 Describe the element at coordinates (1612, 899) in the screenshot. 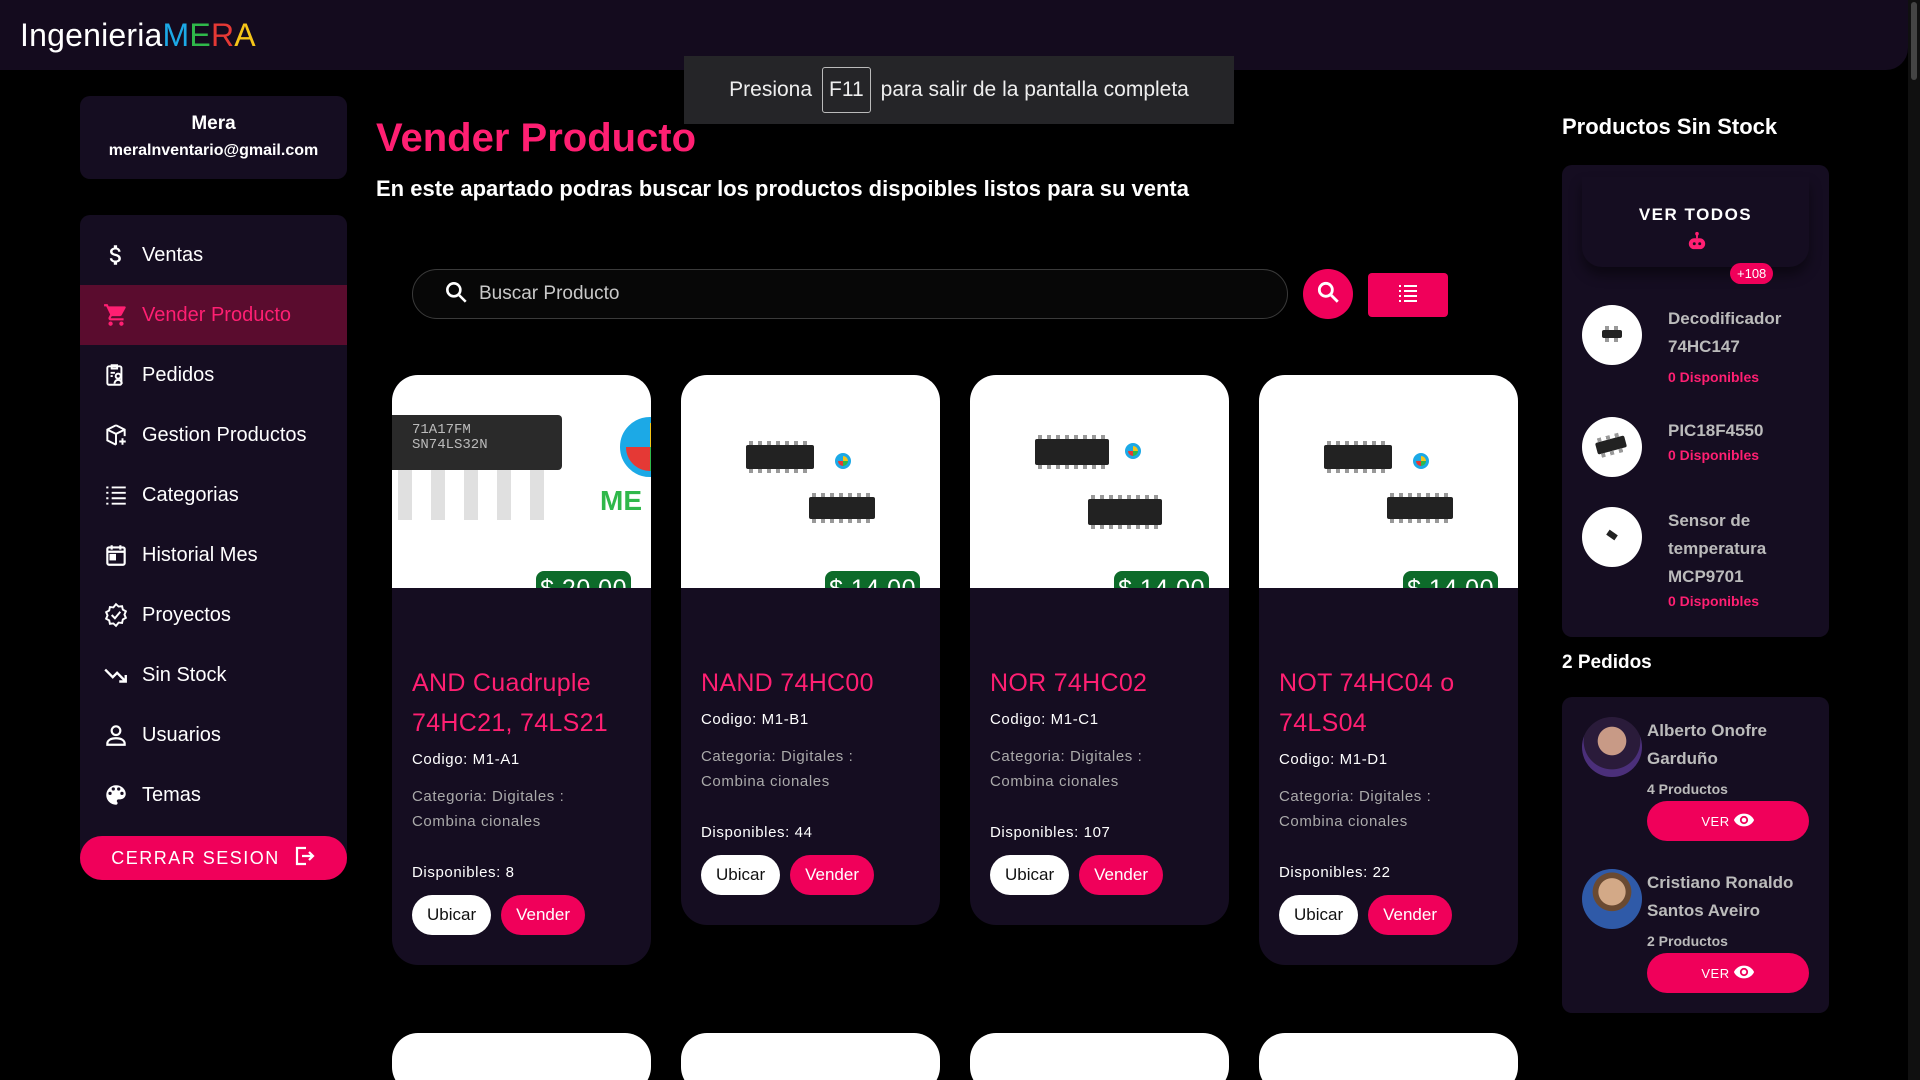

I see `avatar` at that location.